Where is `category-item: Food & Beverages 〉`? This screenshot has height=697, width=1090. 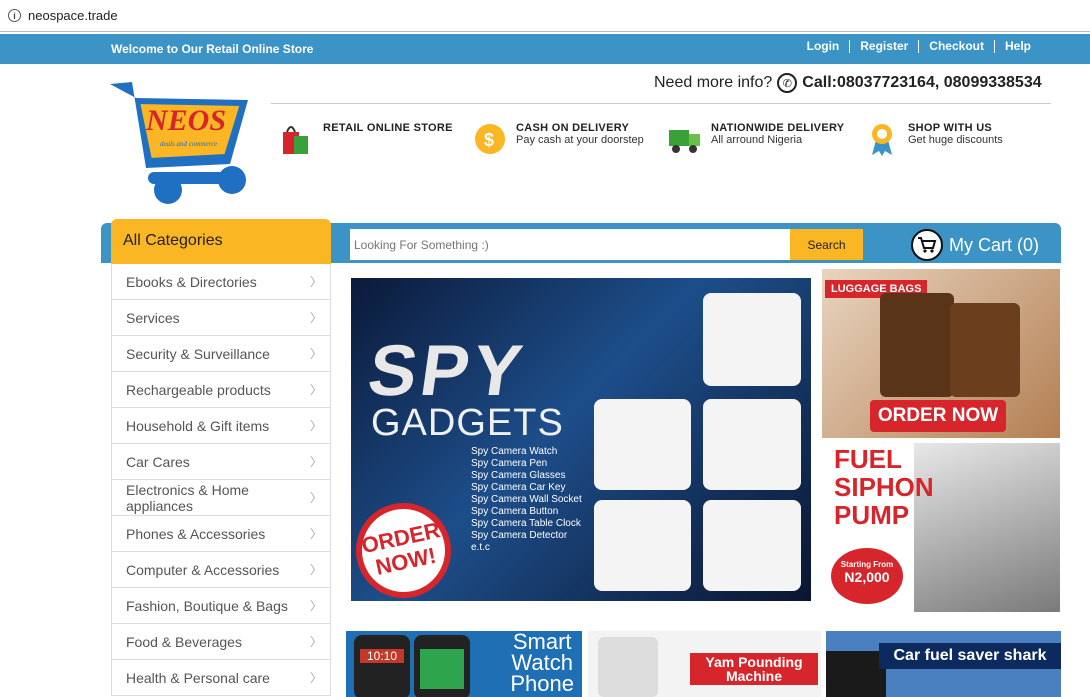 category-item: Food & Beverages 〉 is located at coordinates (221, 642).